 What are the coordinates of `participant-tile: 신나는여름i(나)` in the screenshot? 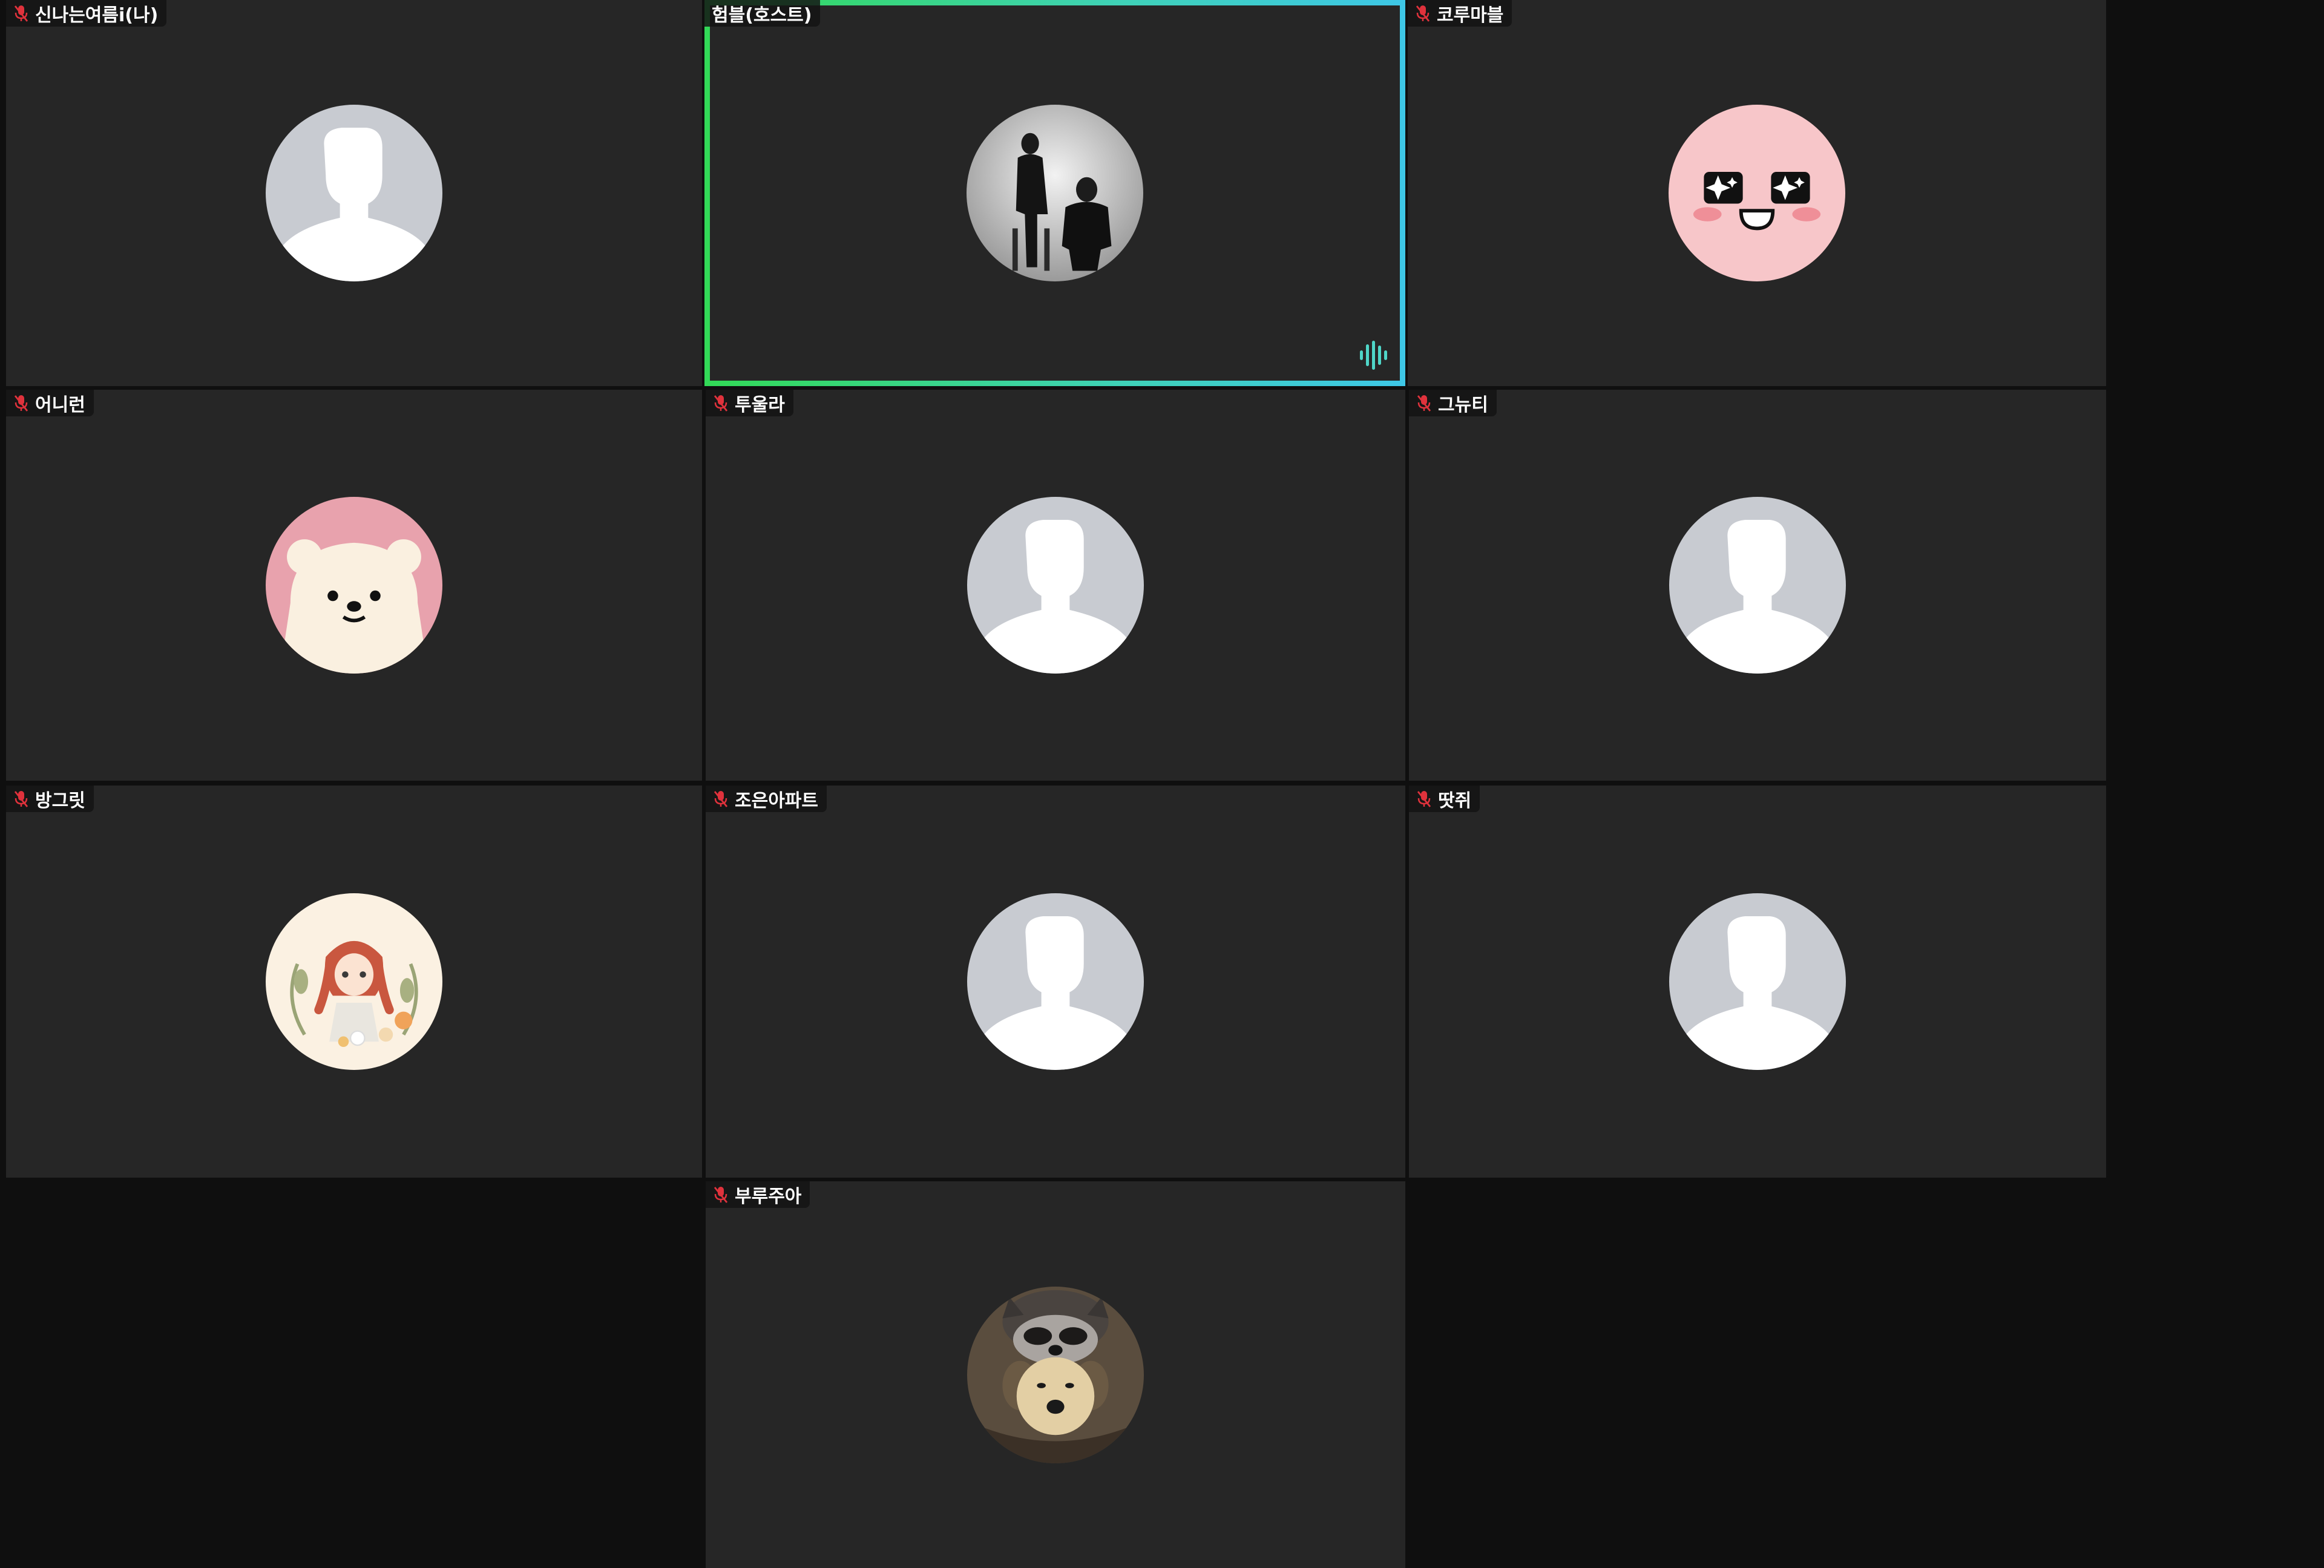 It's located at (354, 193).